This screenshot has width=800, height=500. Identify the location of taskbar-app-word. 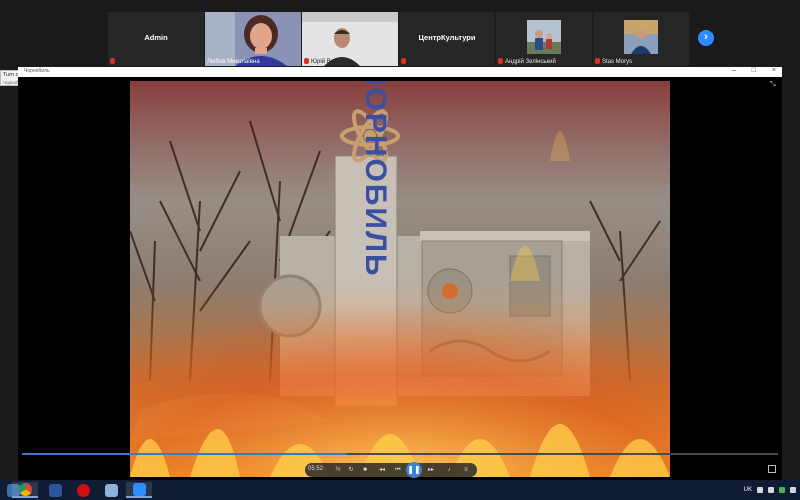
(55, 490).